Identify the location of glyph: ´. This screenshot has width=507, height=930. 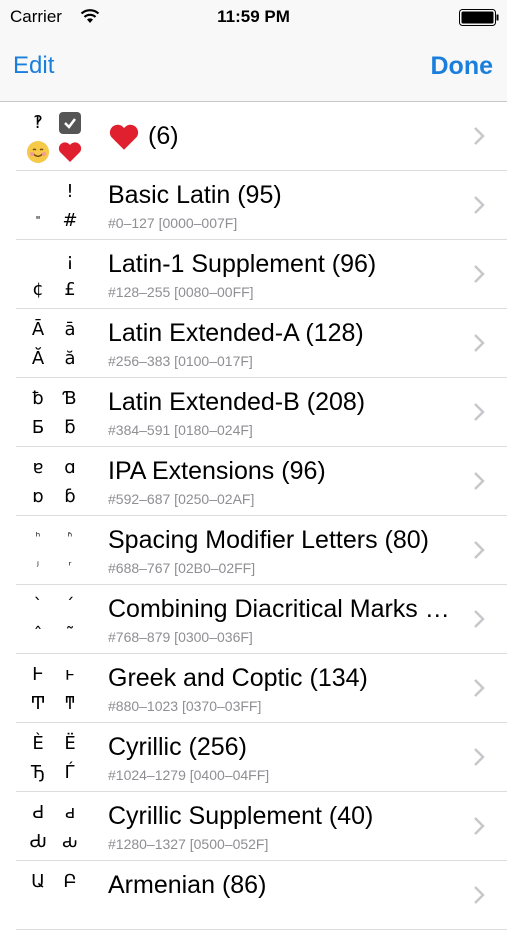
(70, 605).